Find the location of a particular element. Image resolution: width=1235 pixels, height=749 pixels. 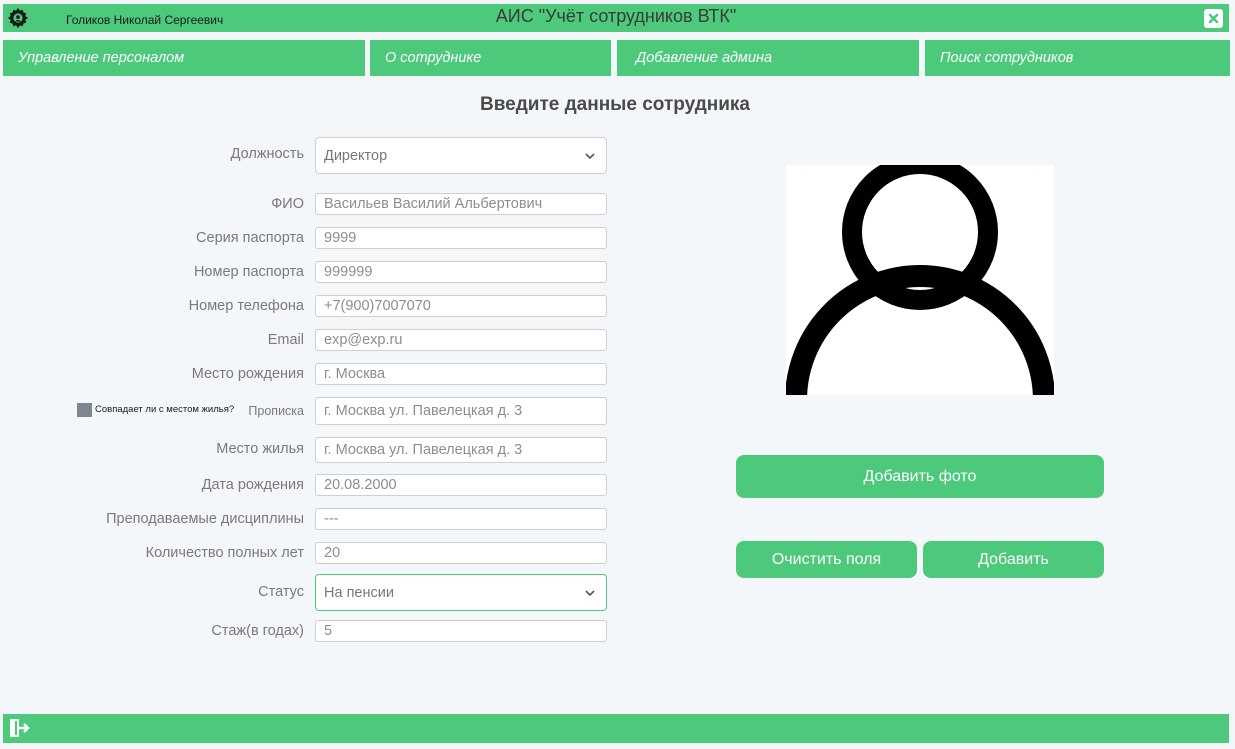

email-label: Email is located at coordinates (285, 340).